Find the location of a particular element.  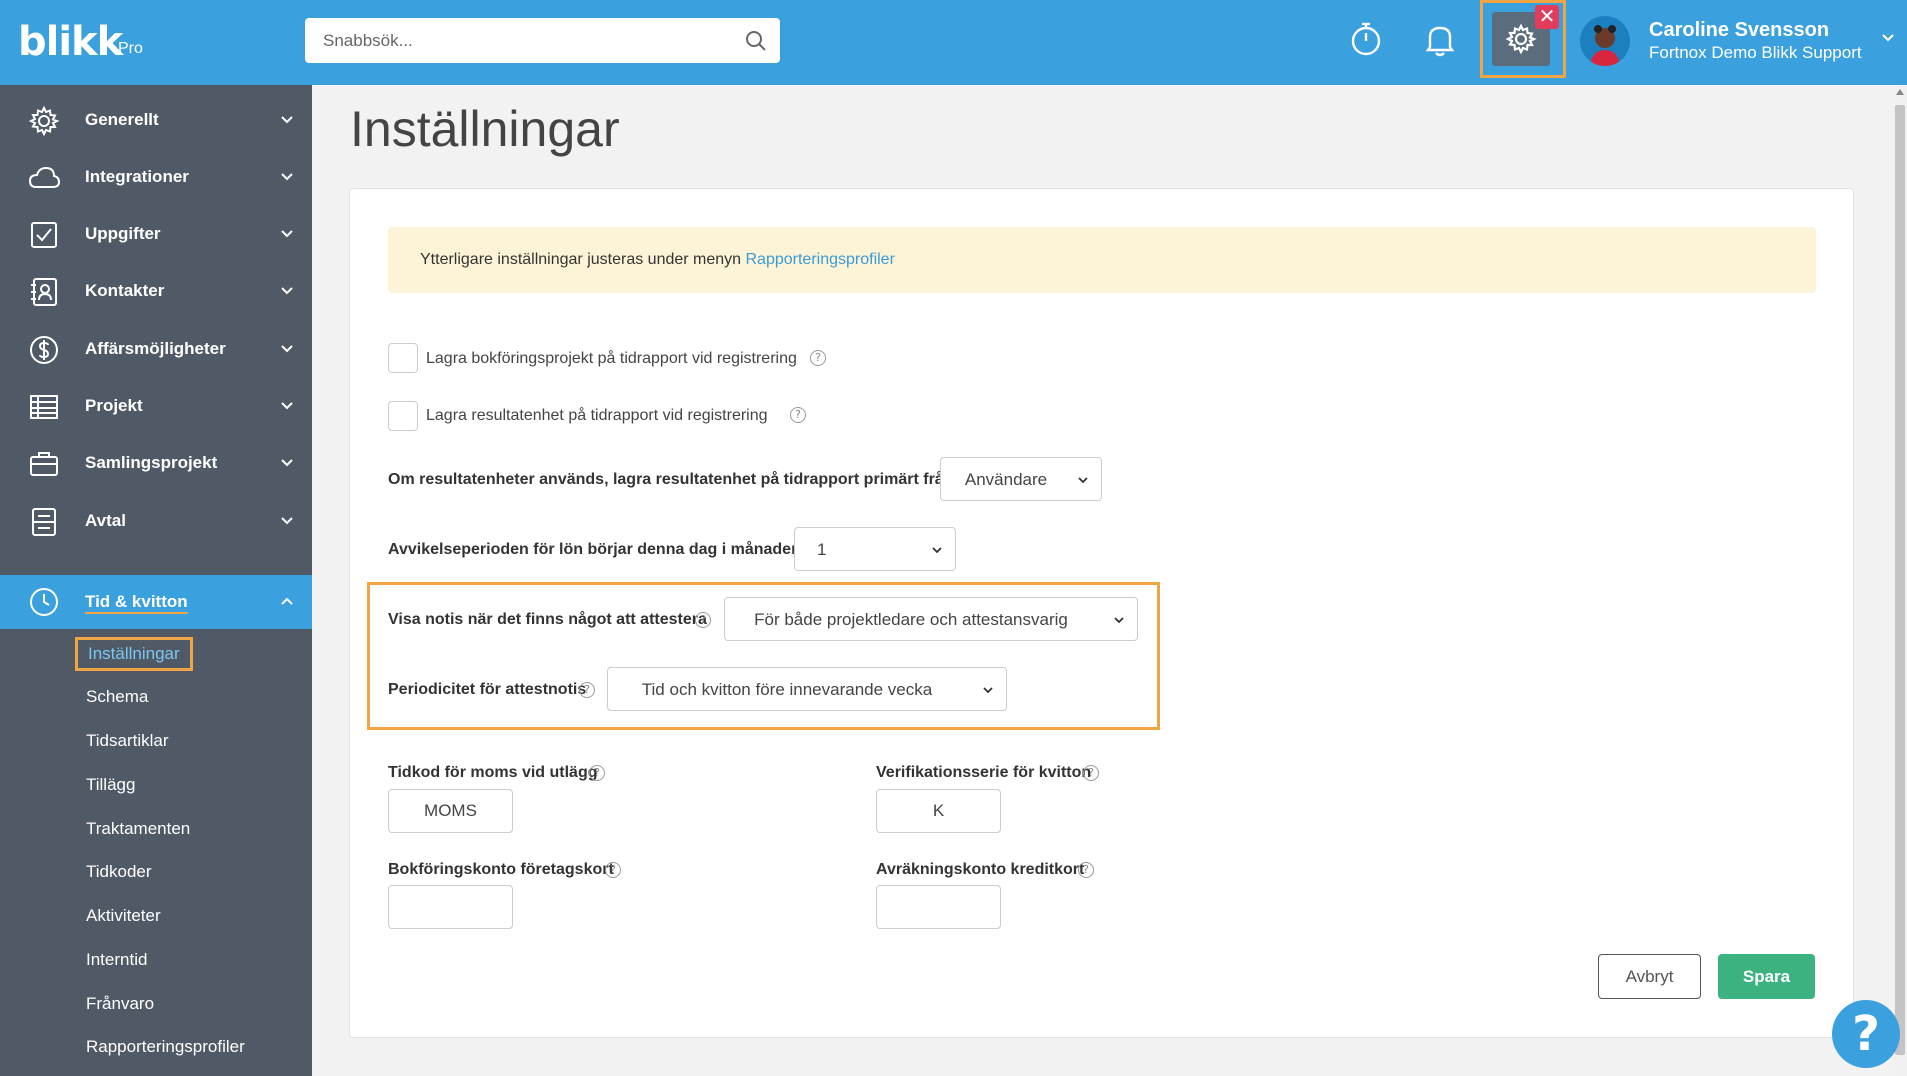

sidebar-item-label: Avtal is located at coordinates (105, 520).